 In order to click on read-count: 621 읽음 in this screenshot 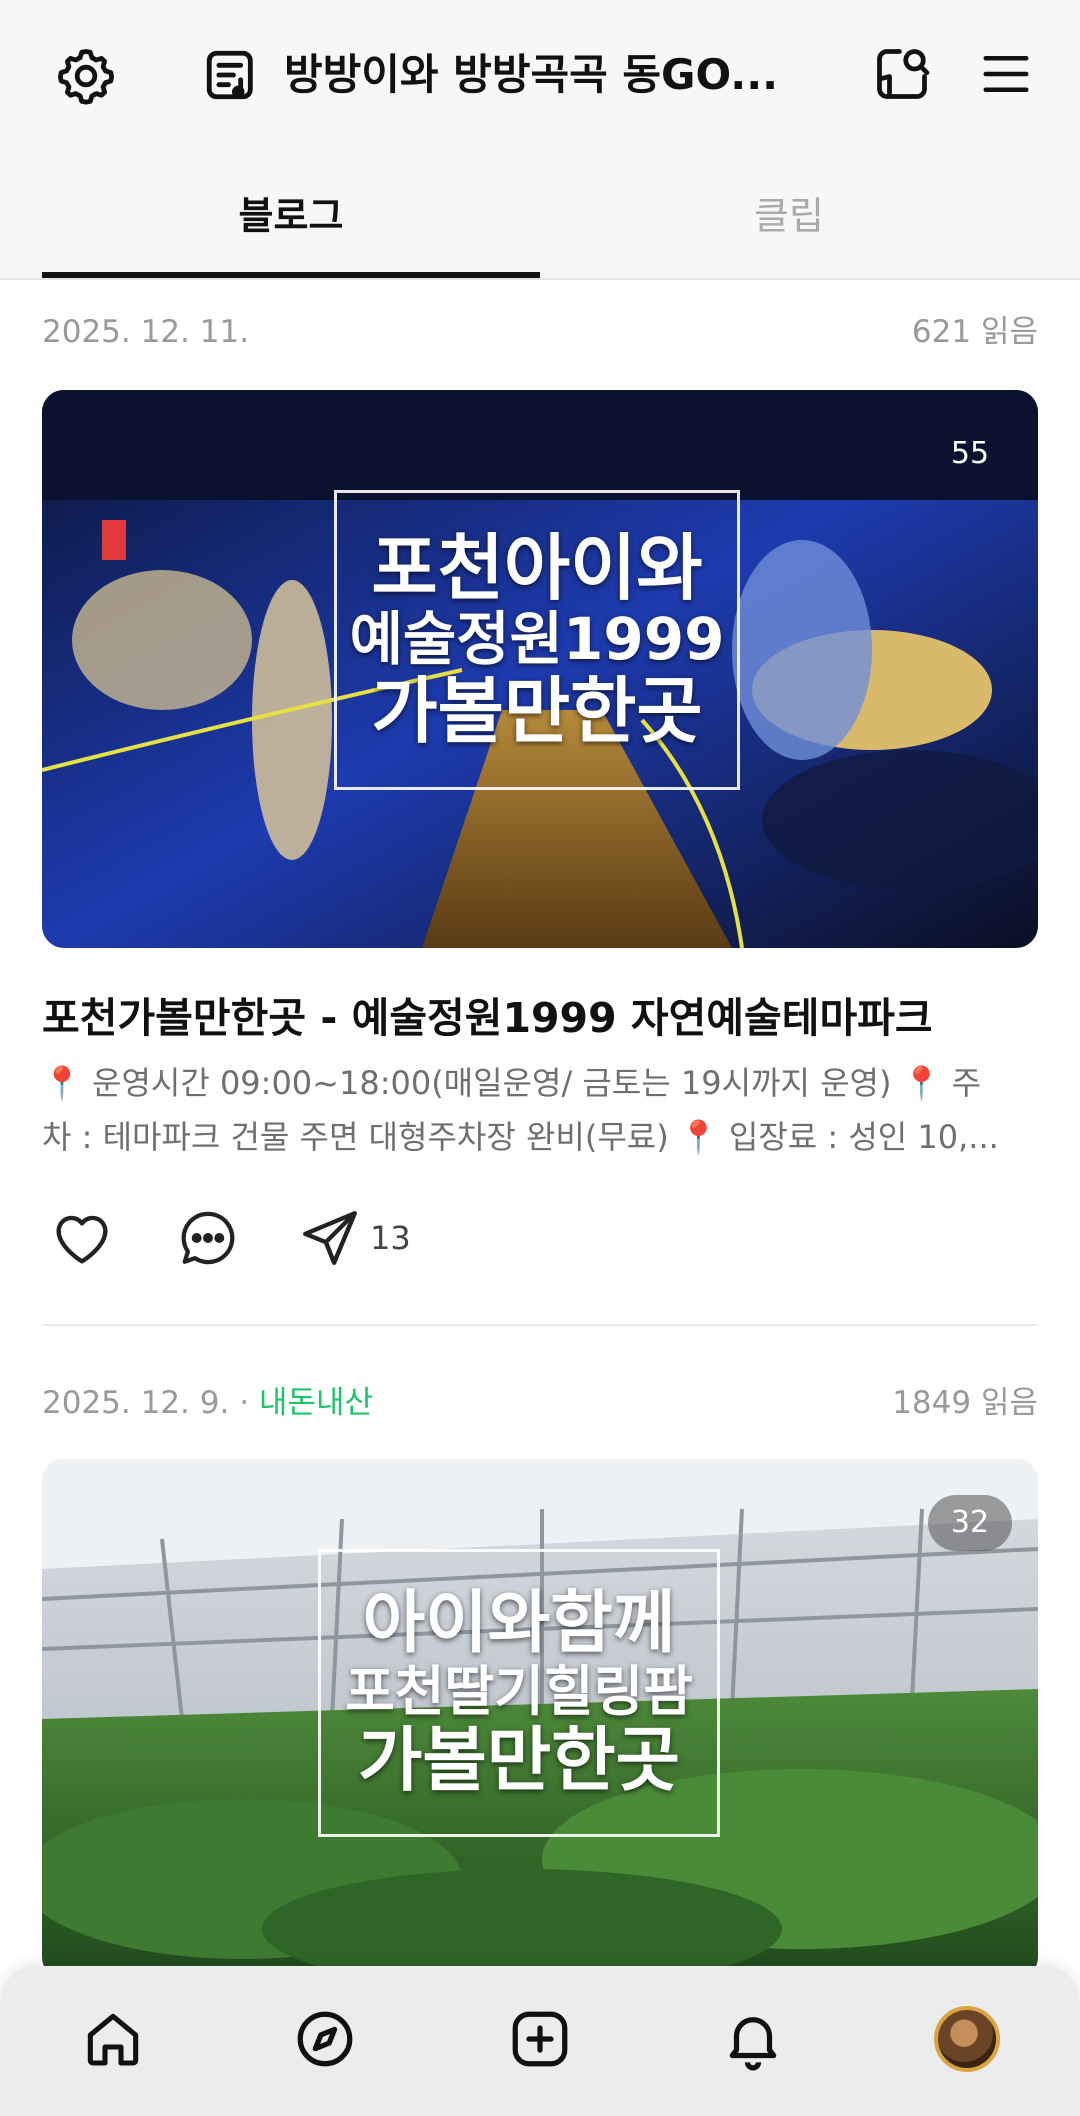, I will do `click(974, 332)`.